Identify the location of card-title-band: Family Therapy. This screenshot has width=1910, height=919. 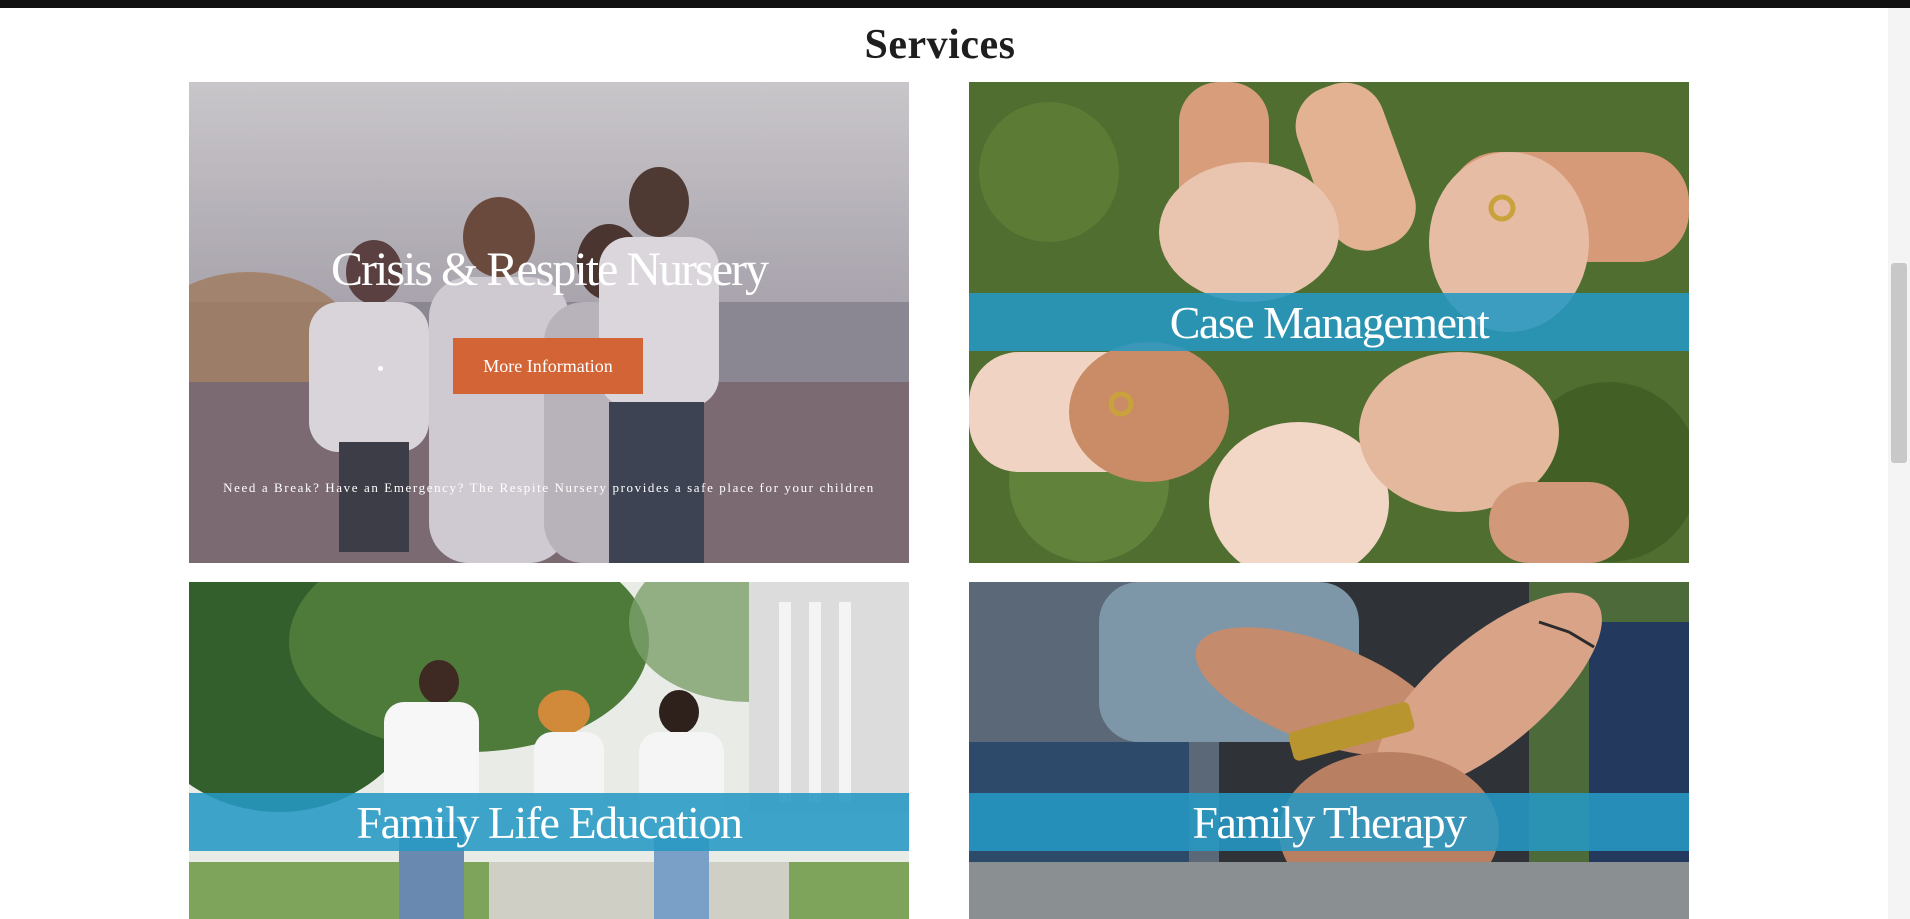
(1329, 822).